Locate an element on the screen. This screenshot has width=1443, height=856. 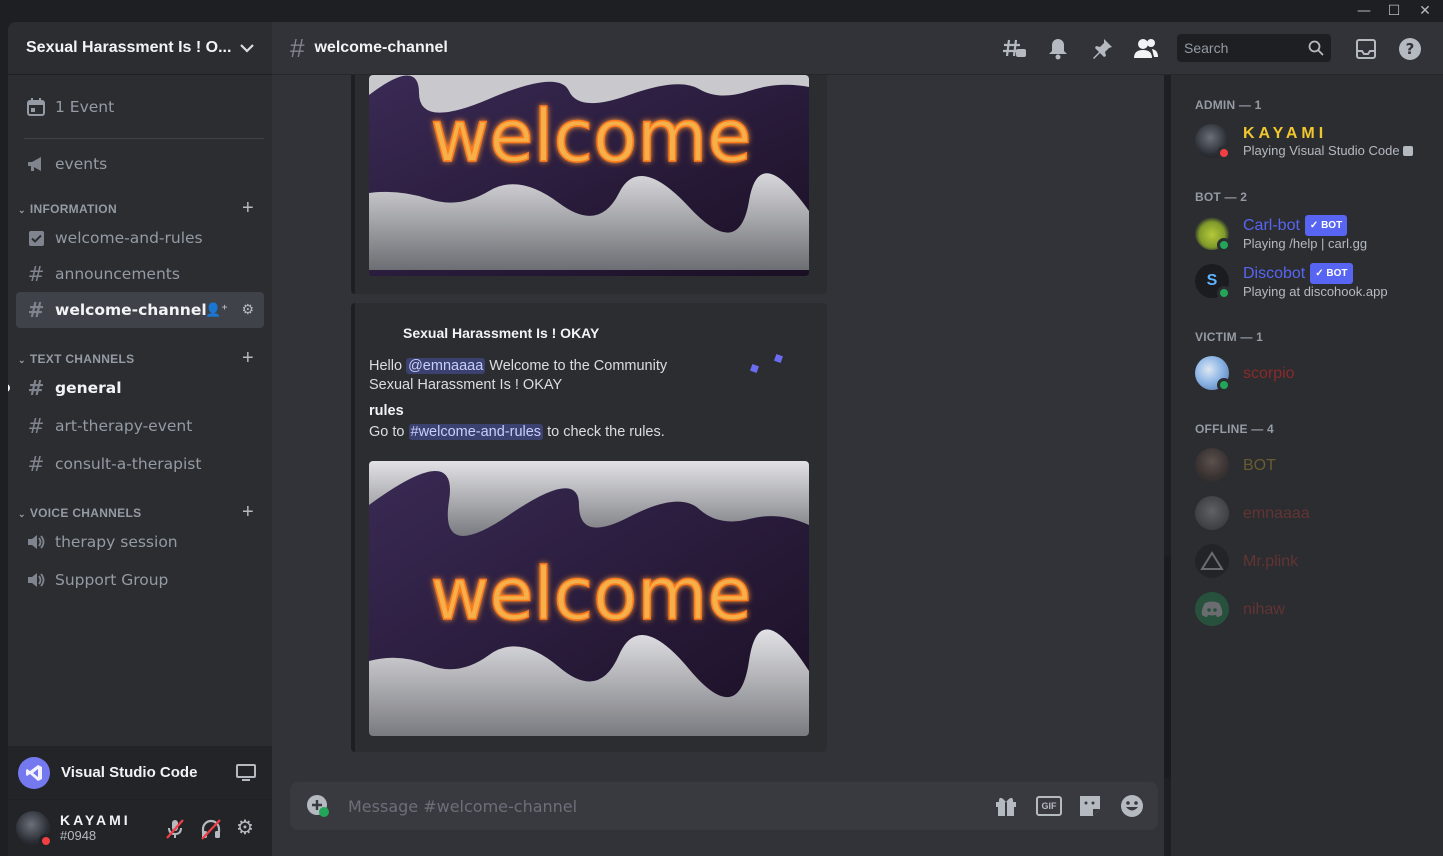
checkbox-icon is located at coordinates (36, 238).